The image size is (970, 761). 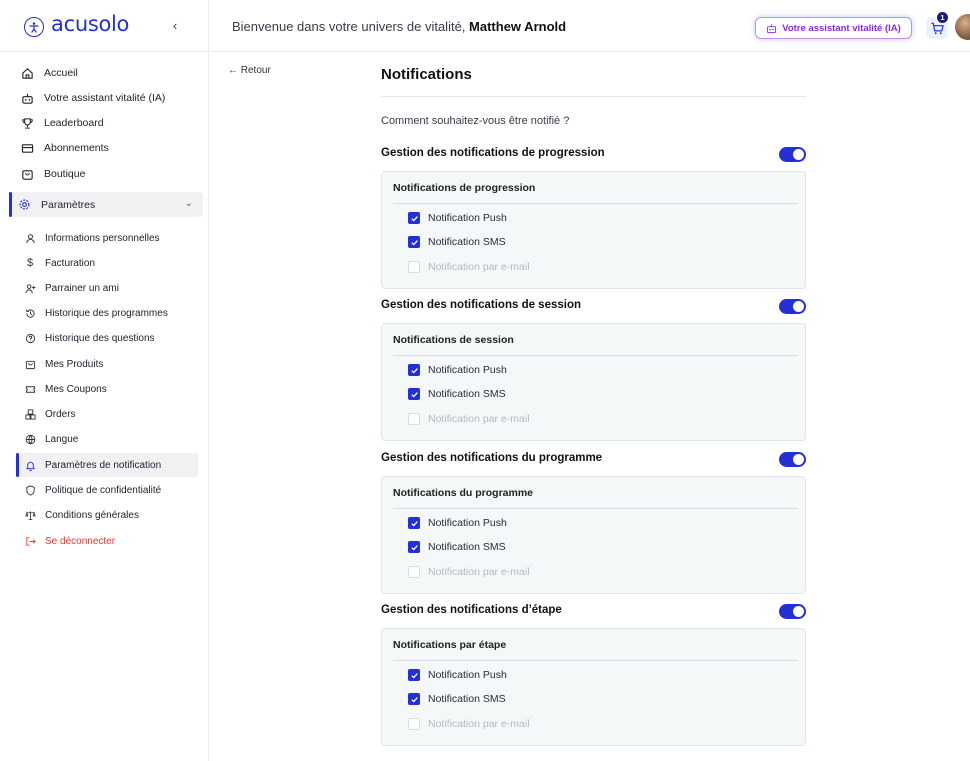 What do you see at coordinates (82, 288) in the screenshot?
I see `sidebar-item-label: Parrainer un ami` at bounding box center [82, 288].